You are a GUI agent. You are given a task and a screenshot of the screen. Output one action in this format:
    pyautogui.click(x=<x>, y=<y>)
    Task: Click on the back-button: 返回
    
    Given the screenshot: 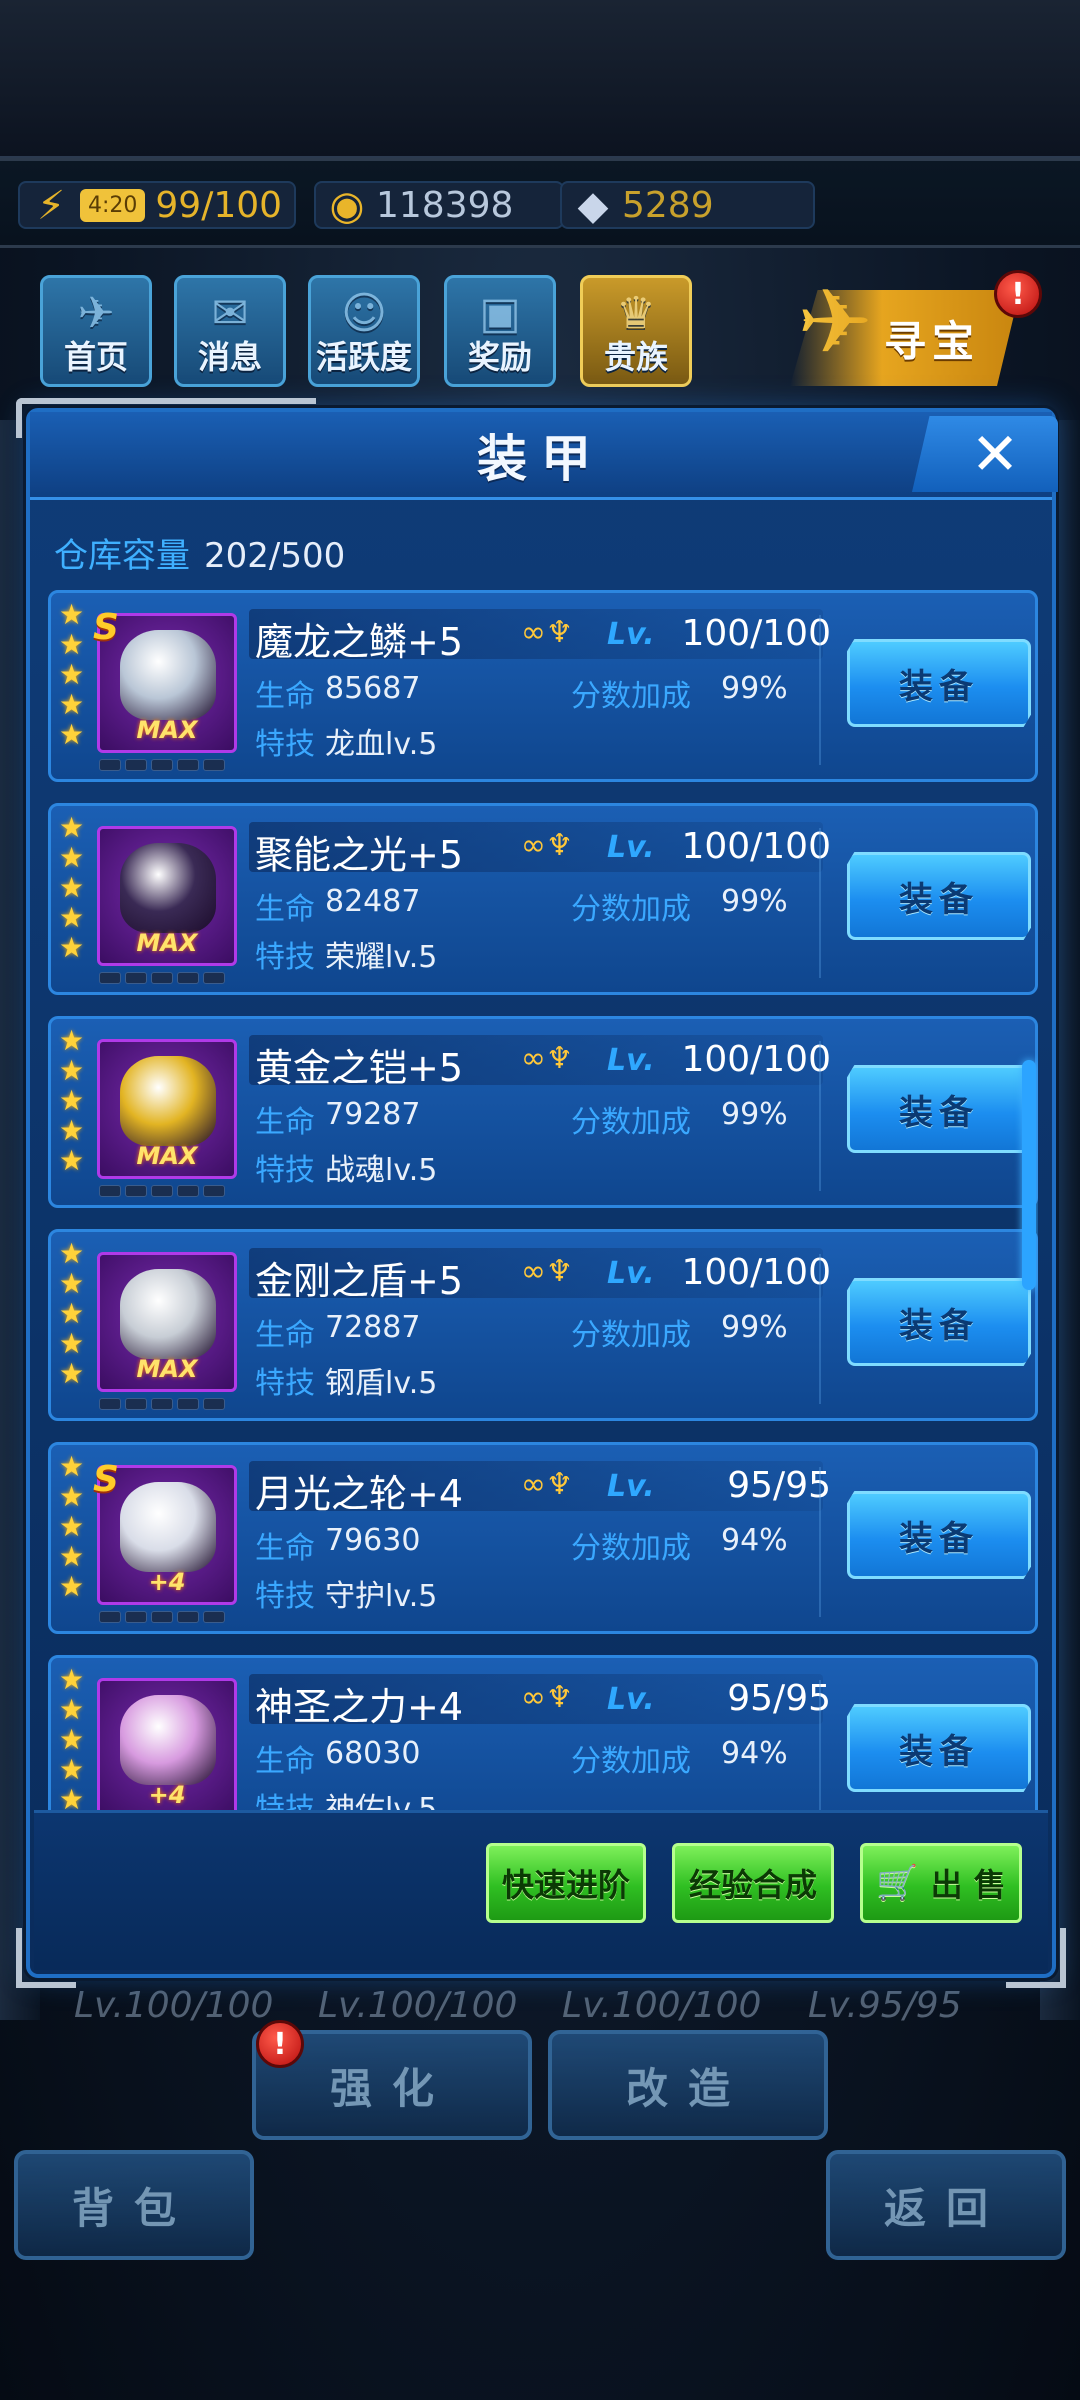 What is the action you would take?
    pyautogui.click(x=946, y=2205)
    